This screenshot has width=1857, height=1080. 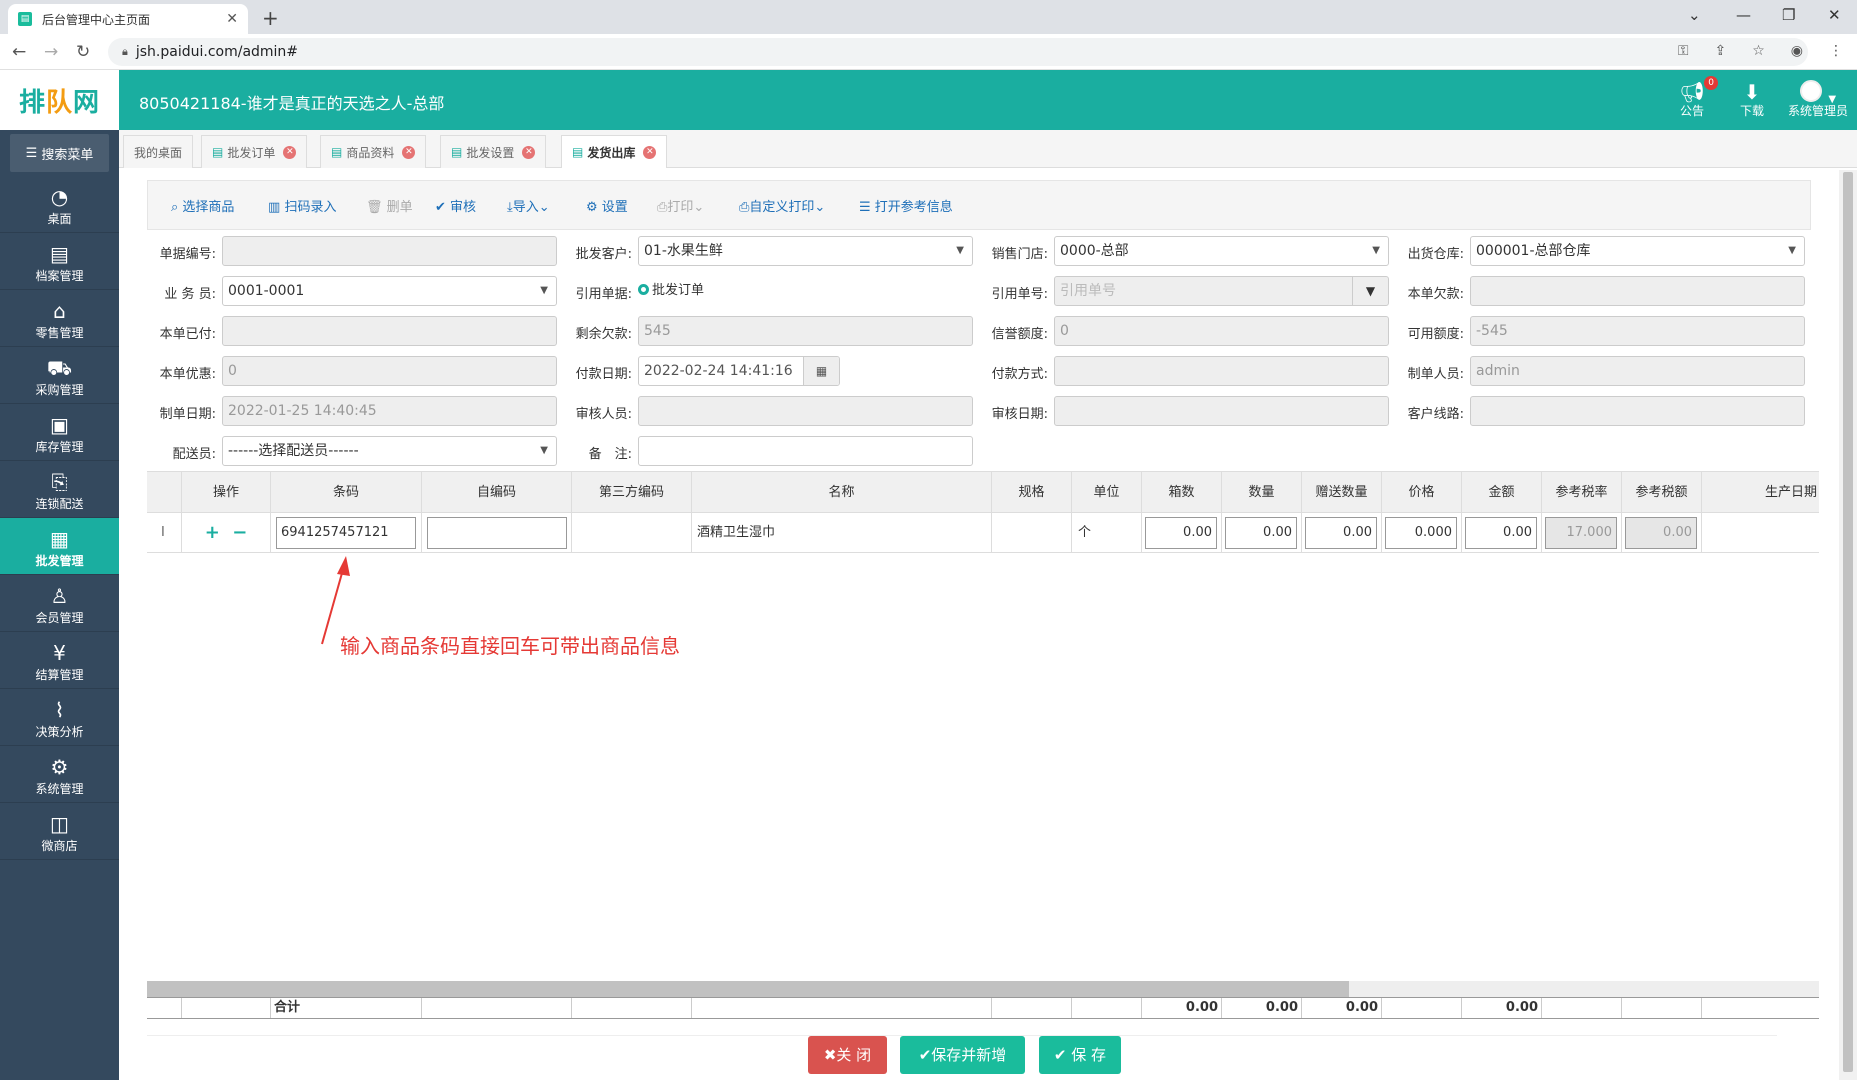 What do you see at coordinates (906, 205) in the screenshot?
I see `open-ref-button: ☰ 打开参考信息` at bounding box center [906, 205].